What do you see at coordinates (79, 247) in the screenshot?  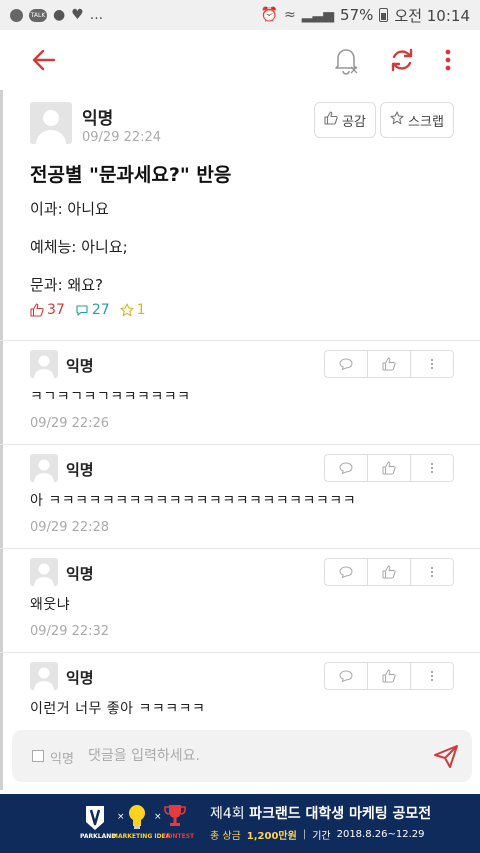 I see `post-line: 예체능: 아니요;` at bounding box center [79, 247].